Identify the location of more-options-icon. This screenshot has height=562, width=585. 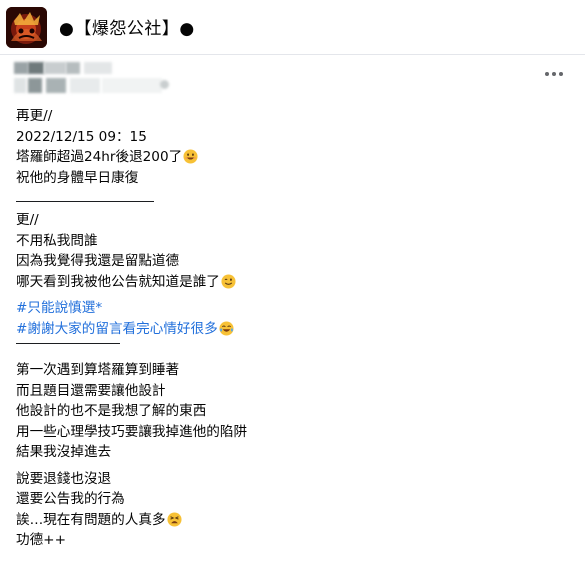
(555, 74).